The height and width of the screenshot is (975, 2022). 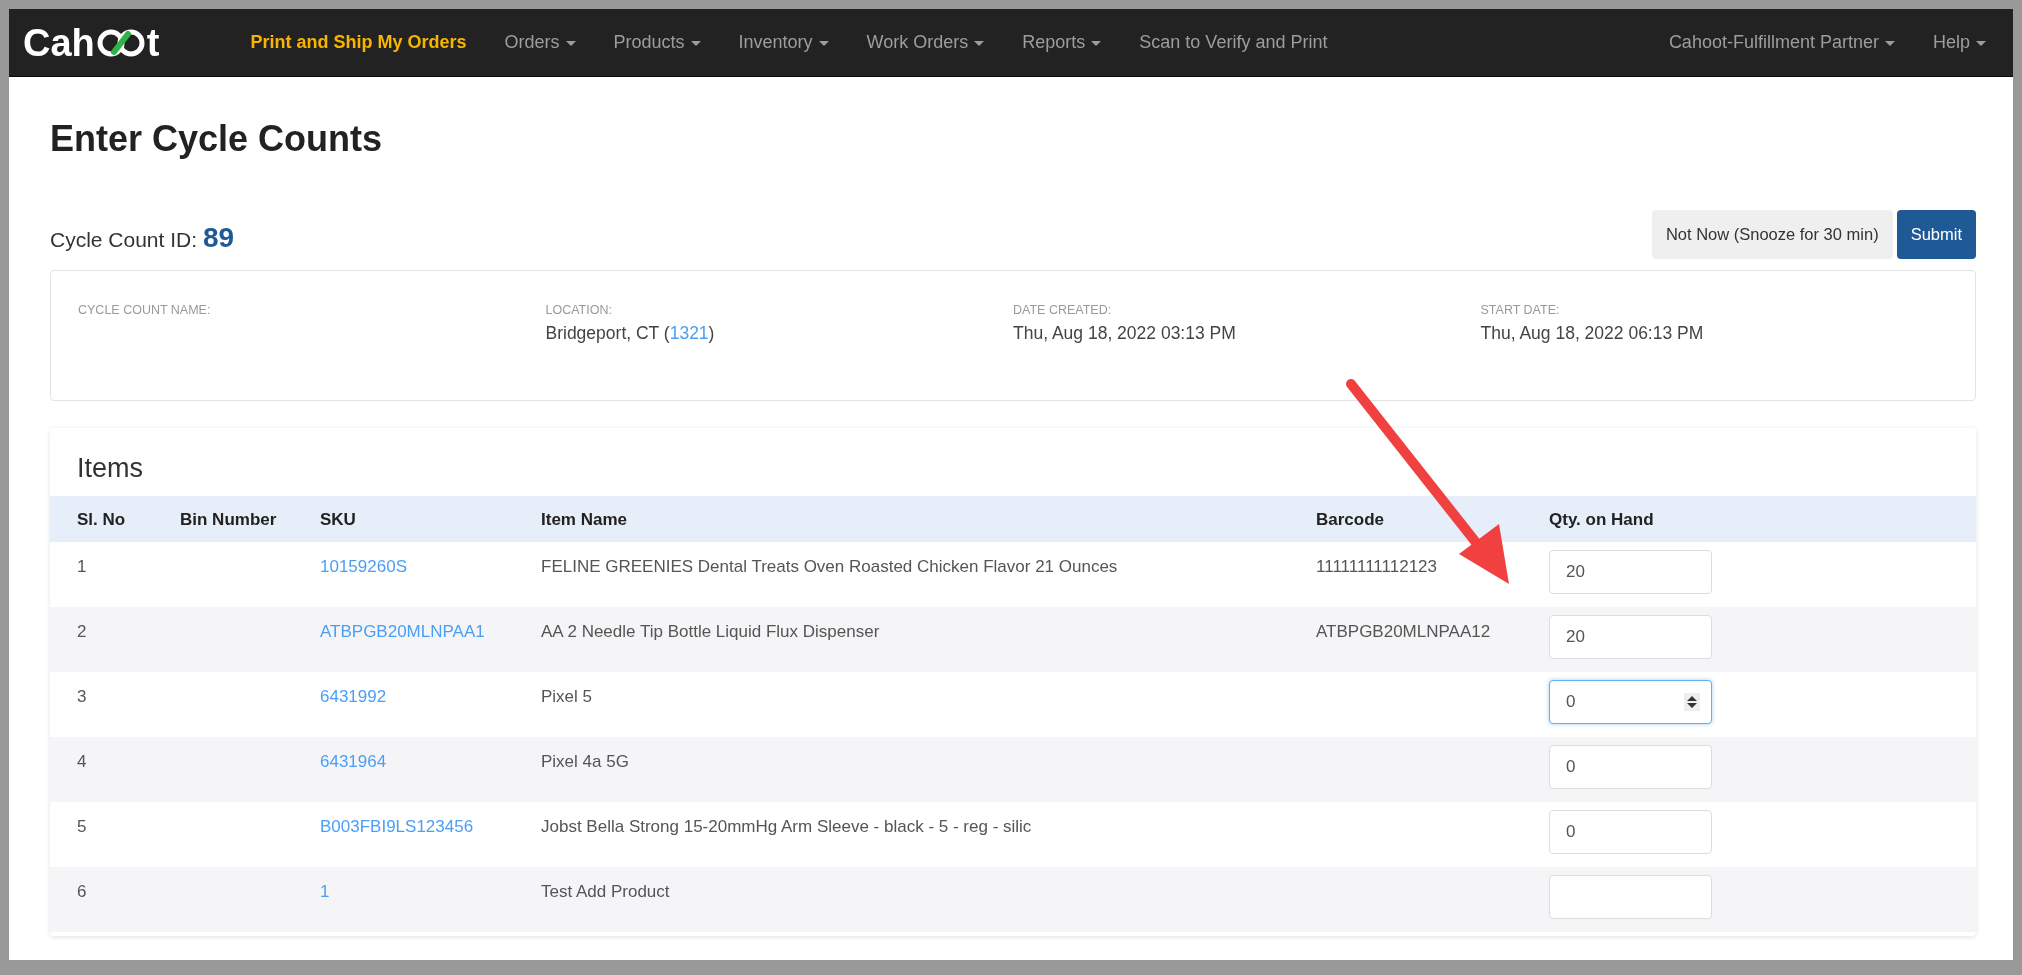 I want to click on nav-link: Products, so click(x=657, y=42).